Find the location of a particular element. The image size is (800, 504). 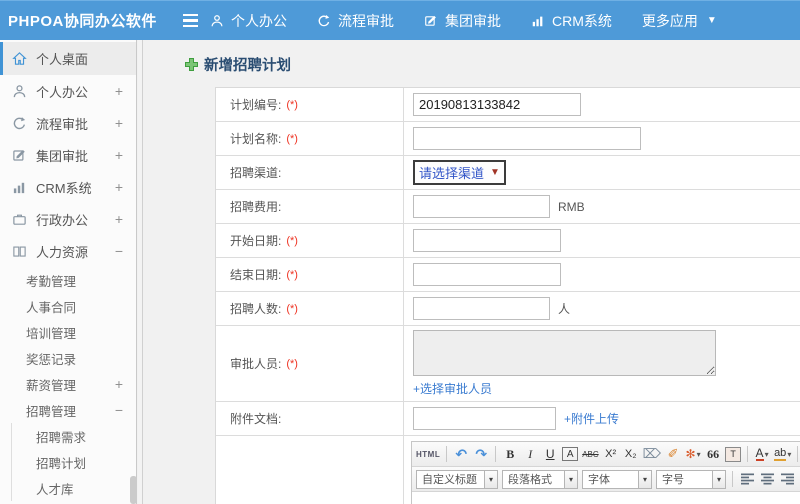

form-row-channel: 招聘渠道: 请选择渠道 ▼ is located at coordinates (508, 173).